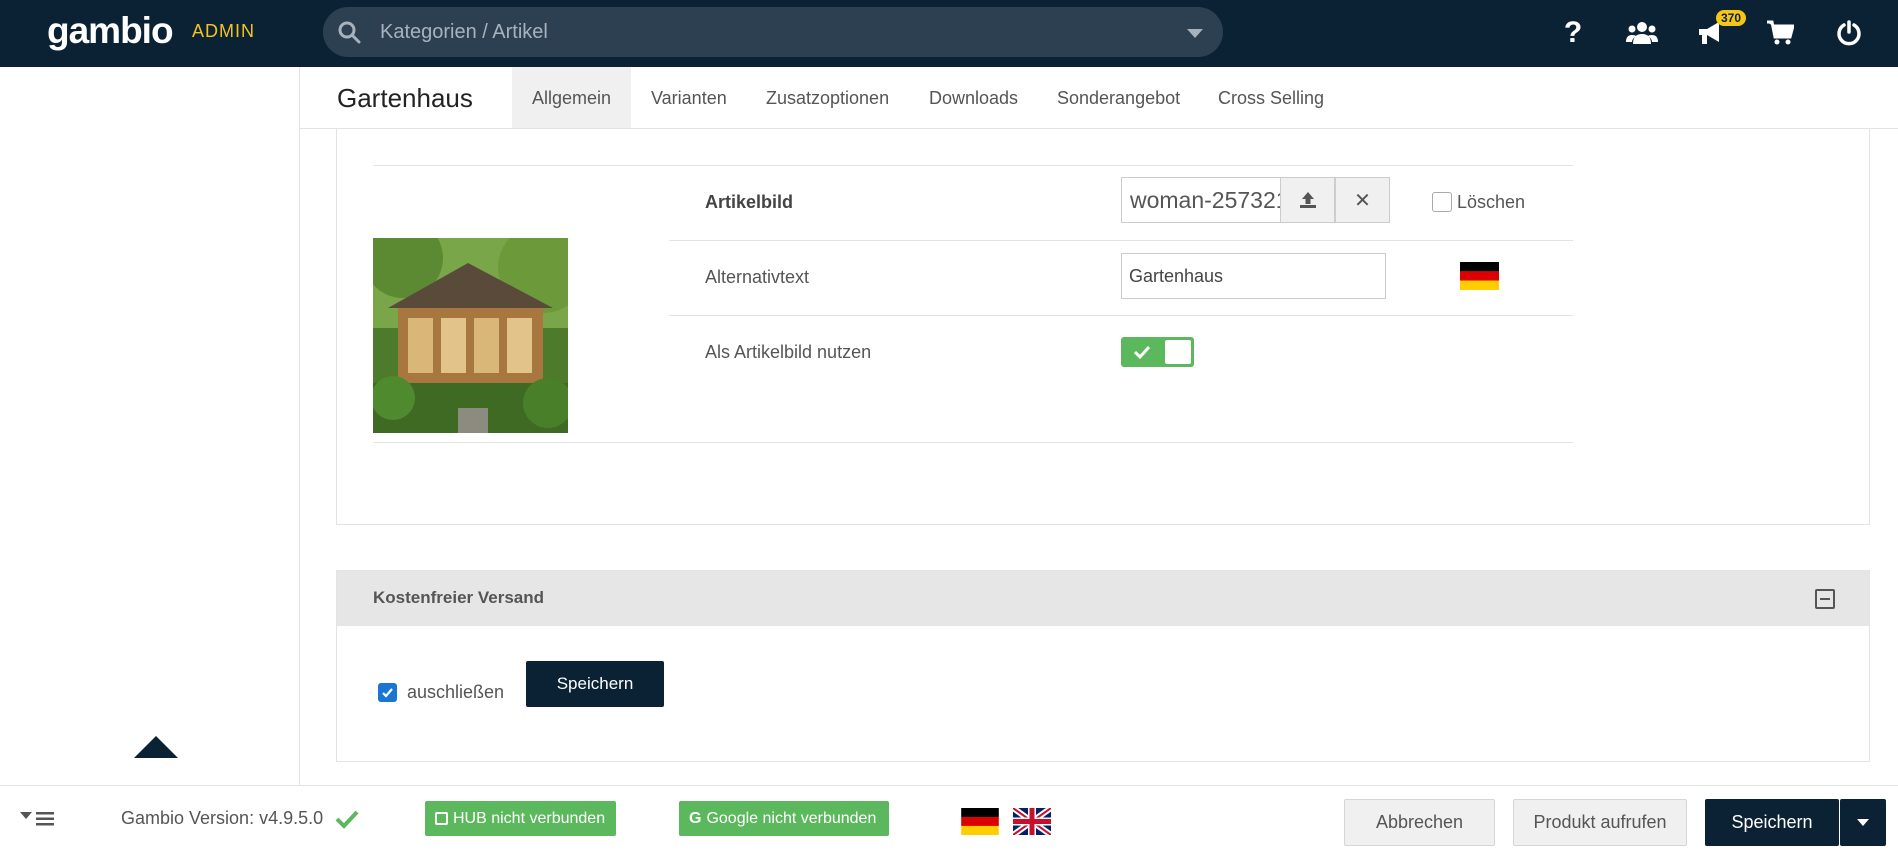  I want to click on top-bar: gambio ADMIN Kategorien / Artikel ? 370, so click(949, 33).